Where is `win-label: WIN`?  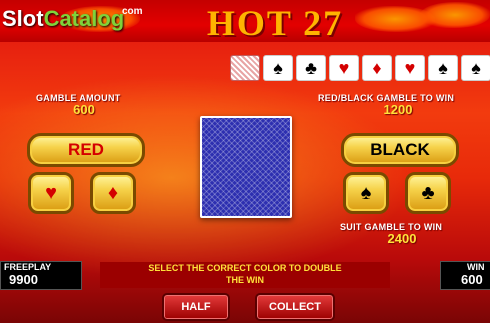 win-label: WIN is located at coordinates (476, 267).